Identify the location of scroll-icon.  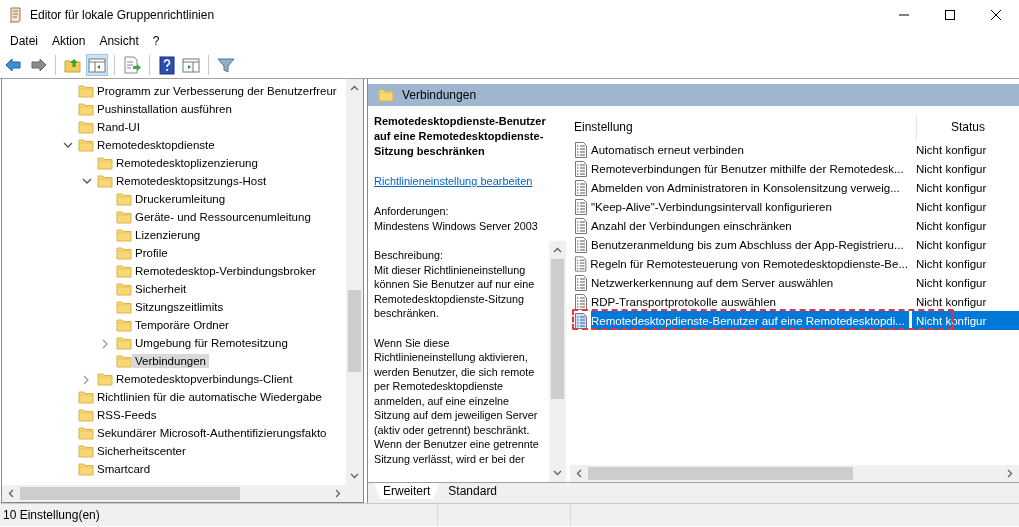
(15, 15).